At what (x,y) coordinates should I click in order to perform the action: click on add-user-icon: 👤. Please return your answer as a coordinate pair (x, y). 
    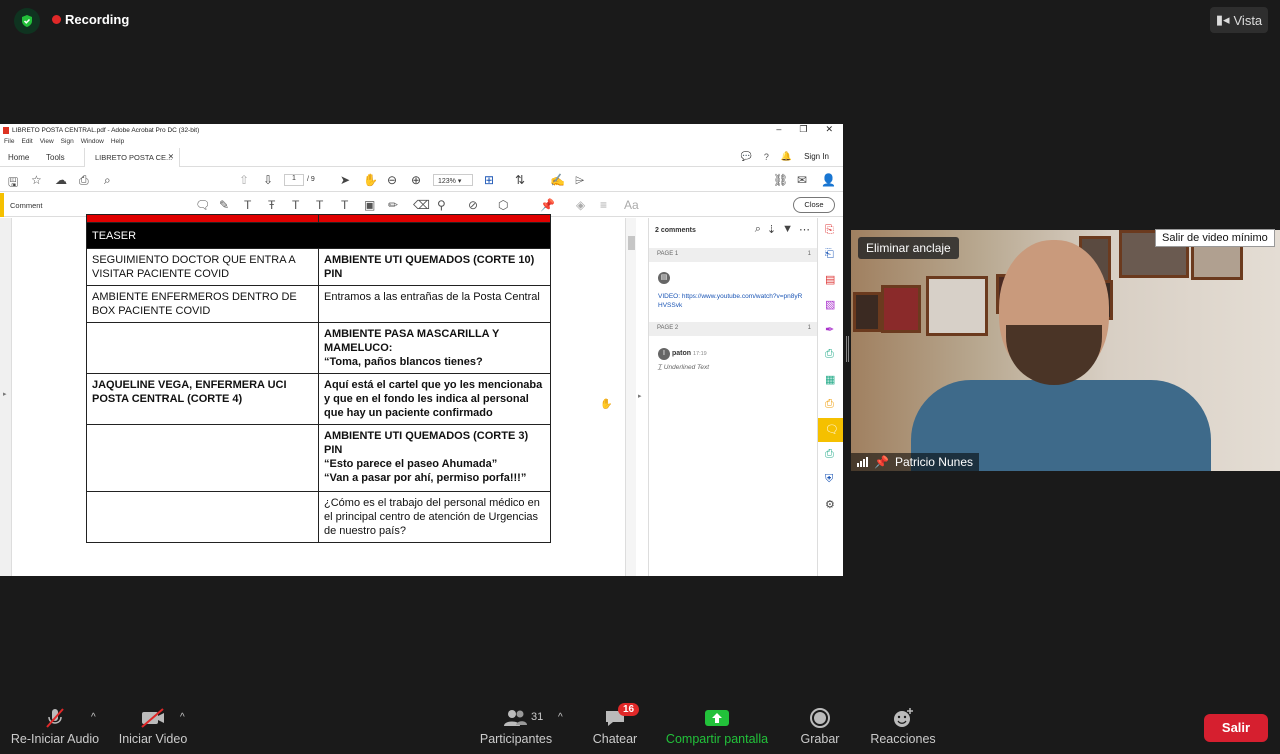
    Looking at the image, I should click on (828, 180).